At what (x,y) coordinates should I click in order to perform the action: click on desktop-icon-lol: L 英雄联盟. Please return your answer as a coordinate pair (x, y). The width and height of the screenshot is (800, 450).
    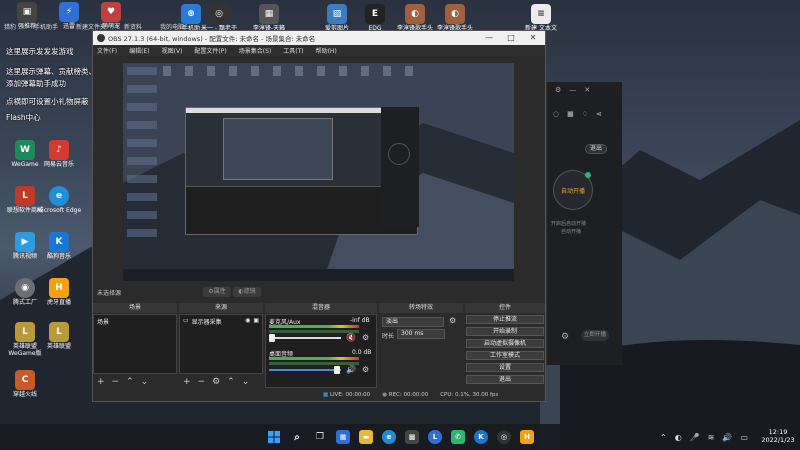
    Looking at the image, I should click on (59, 336).